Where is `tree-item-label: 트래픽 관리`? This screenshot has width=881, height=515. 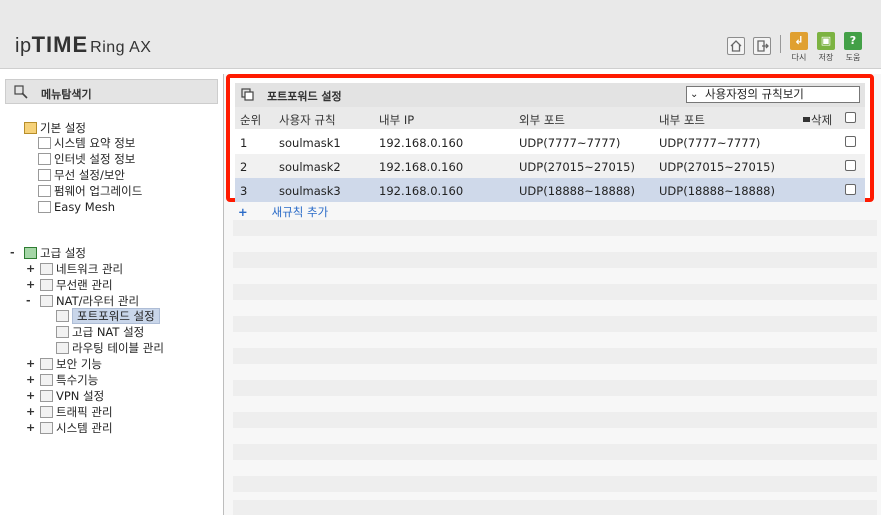 tree-item-label: 트래픽 관리 is located at coordinates (84, 412).